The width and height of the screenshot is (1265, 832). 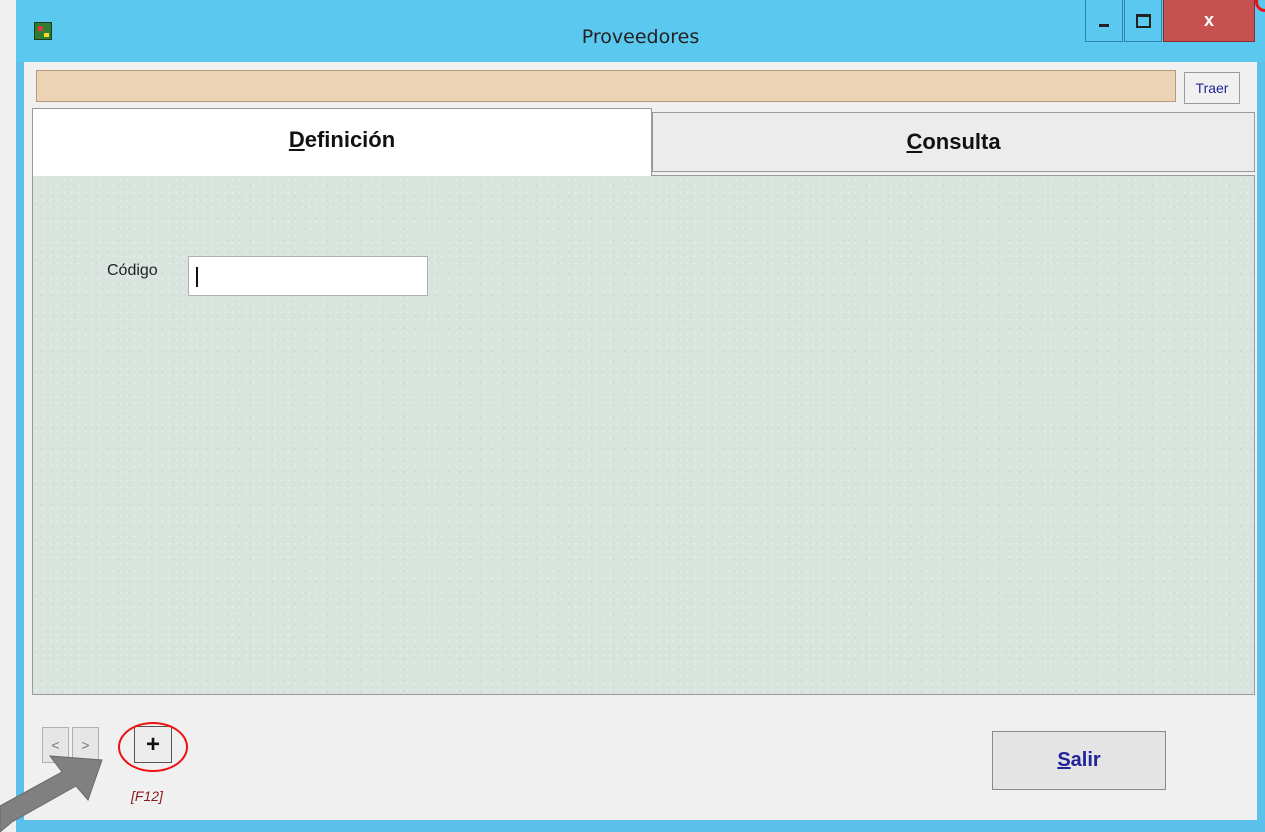 I want to click on maximize-button, so click(x=1143, y=21).